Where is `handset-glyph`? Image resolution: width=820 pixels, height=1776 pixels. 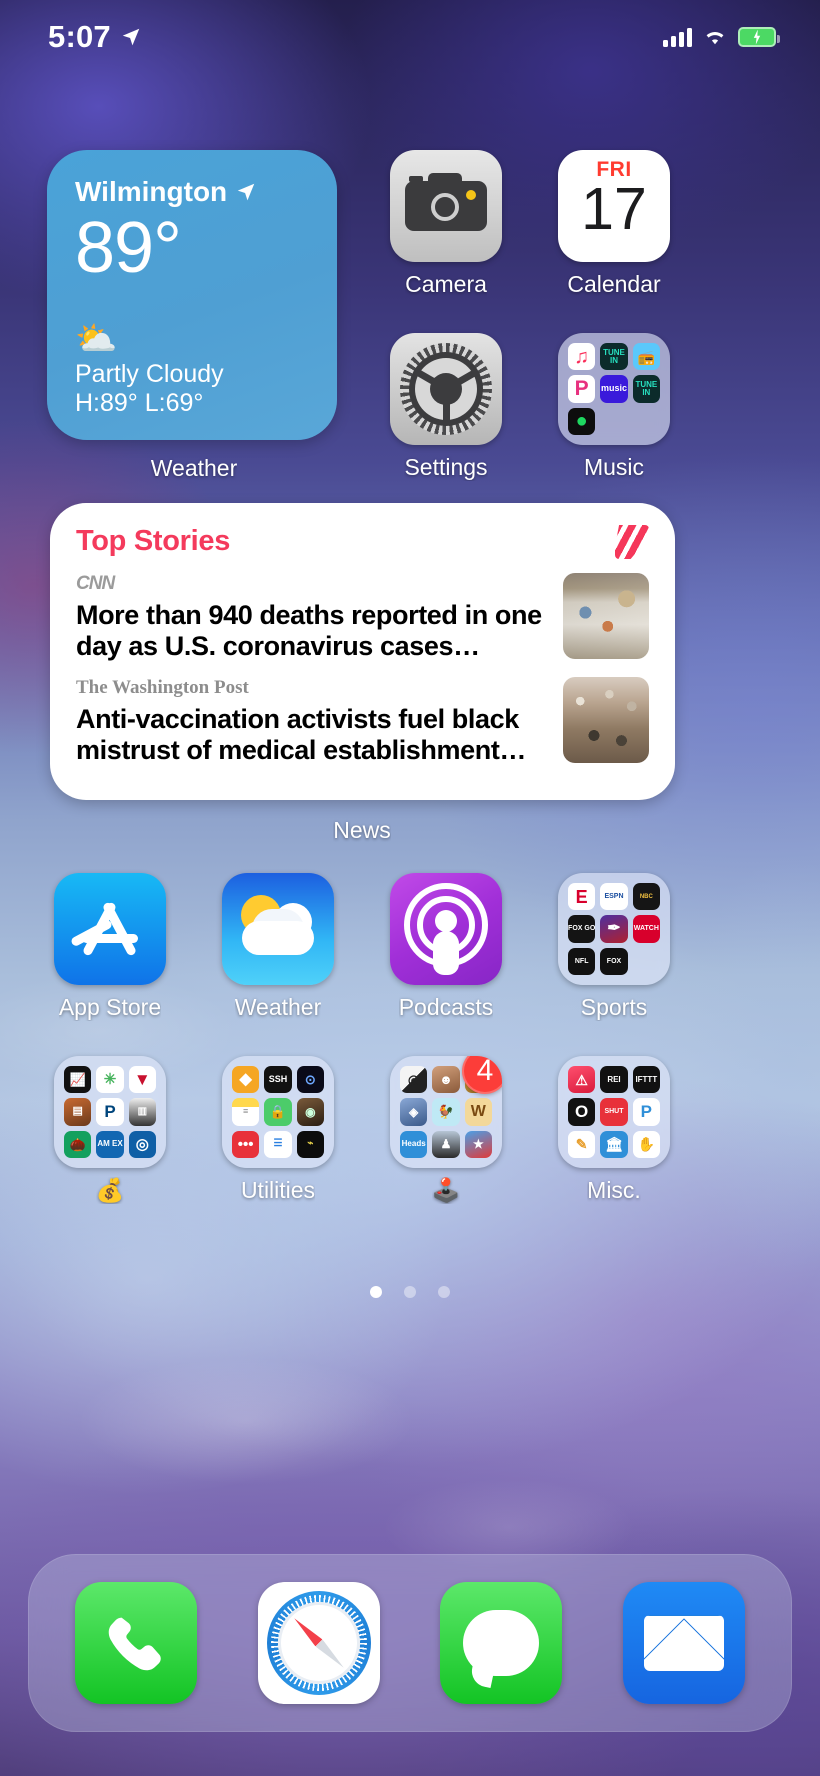
handset-glyph is located at coordinates (134, 1644).